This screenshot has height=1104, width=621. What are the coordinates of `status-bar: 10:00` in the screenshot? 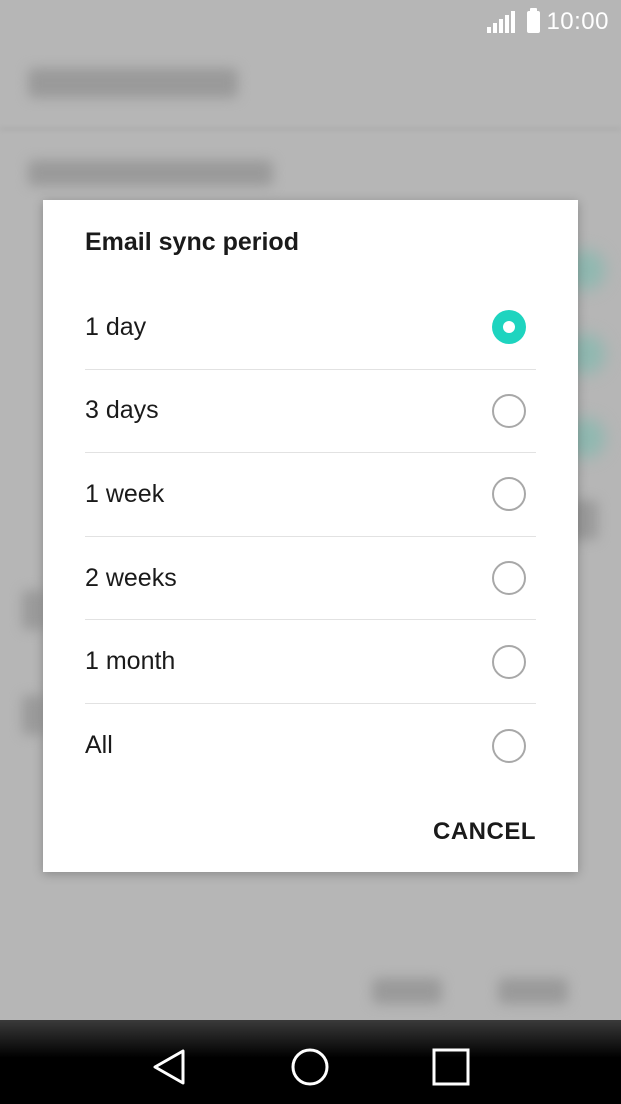 It's located at (310, 22).